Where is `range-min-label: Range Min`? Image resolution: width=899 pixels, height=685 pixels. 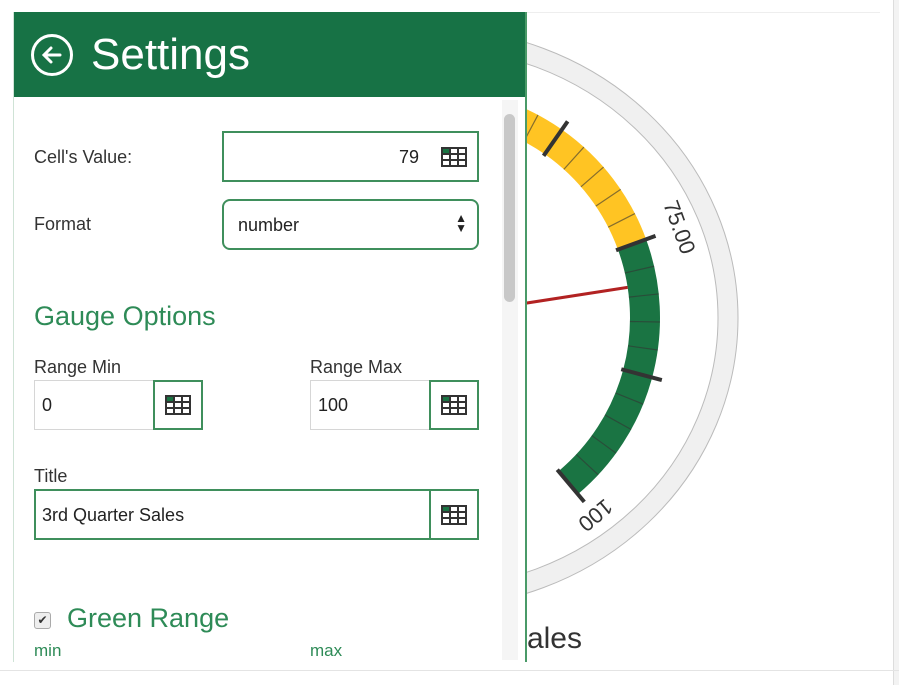
range-min-label: Range Min is located at coordinates (78, 367).